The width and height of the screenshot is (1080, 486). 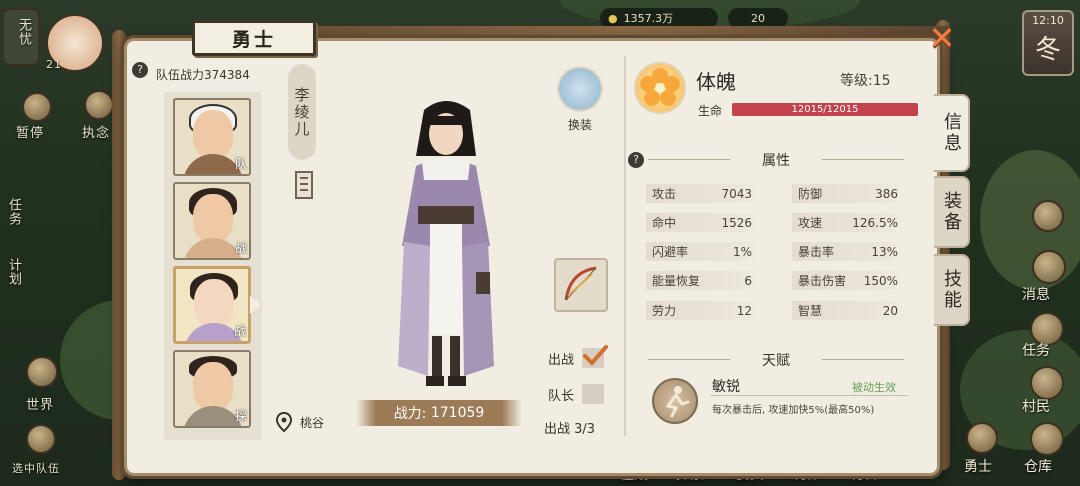 I want to click on hero-tag: 战, so click(x=239, y=331).